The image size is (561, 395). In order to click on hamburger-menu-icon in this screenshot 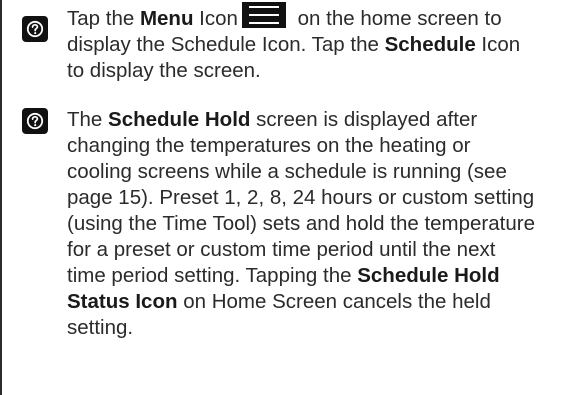, I will do `click(263, 15)`.